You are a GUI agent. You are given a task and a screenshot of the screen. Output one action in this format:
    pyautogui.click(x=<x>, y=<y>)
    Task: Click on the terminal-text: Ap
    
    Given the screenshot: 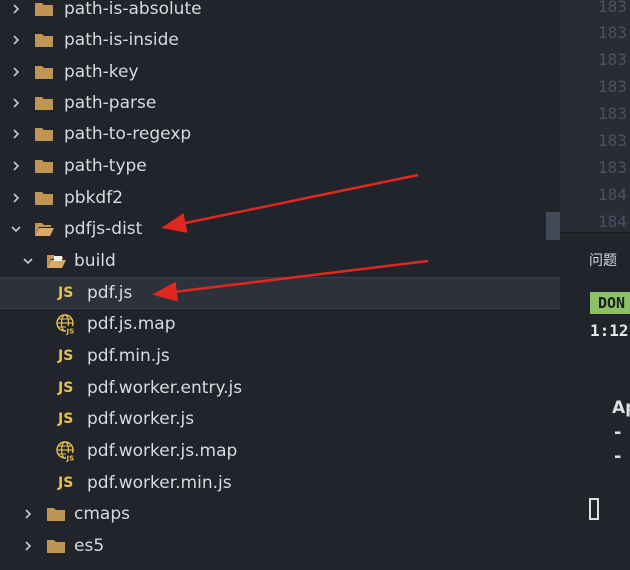 What is the action you would take?
    pyautogui.click(x=621, y=408)
    